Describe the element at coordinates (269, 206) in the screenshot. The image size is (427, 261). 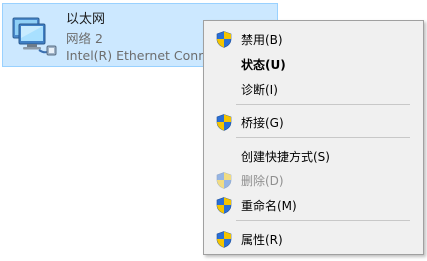
I see `menu-item-label: 重命名(M)` at that location.